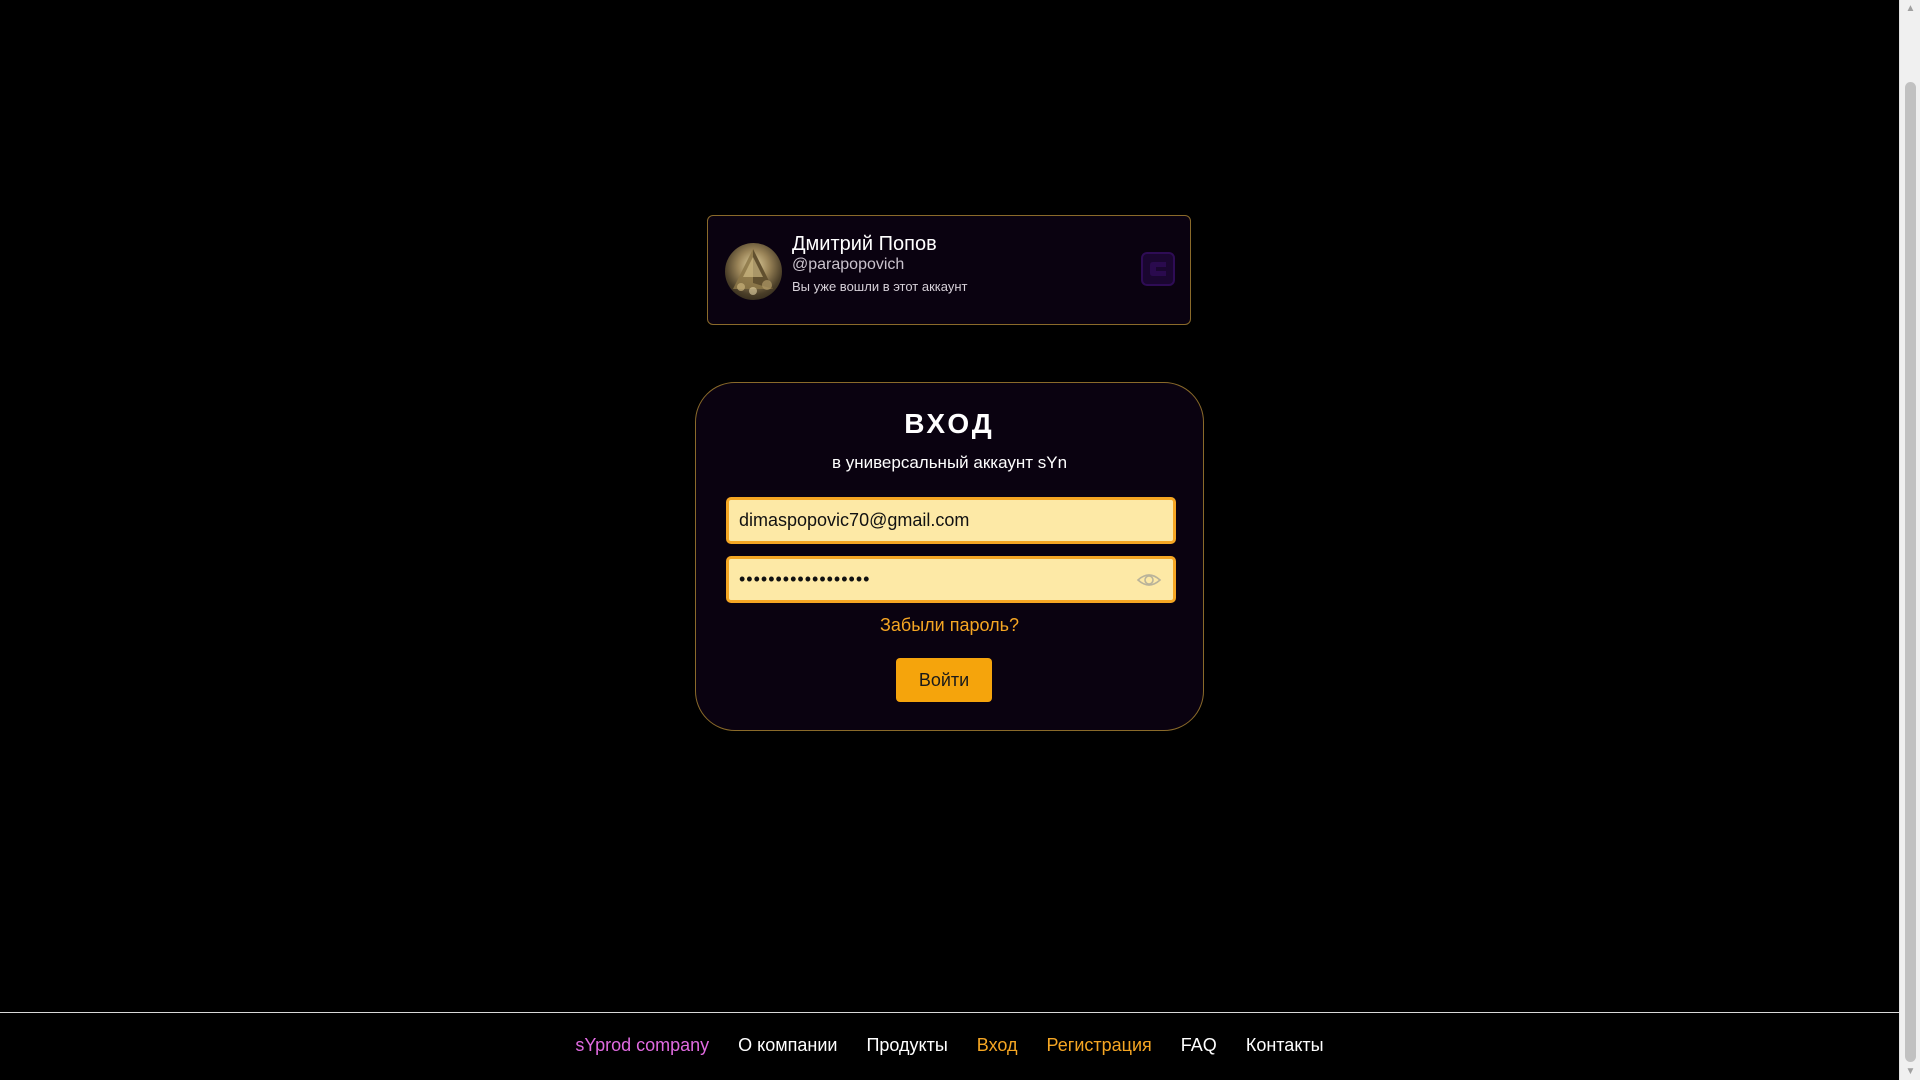 The height and width of the screenshot is (1080, 1920). Describe the element at coordinates (949, 462) in the screenshot. I see `login-subtitle: в универсальный аккаунт sYn` at that location.